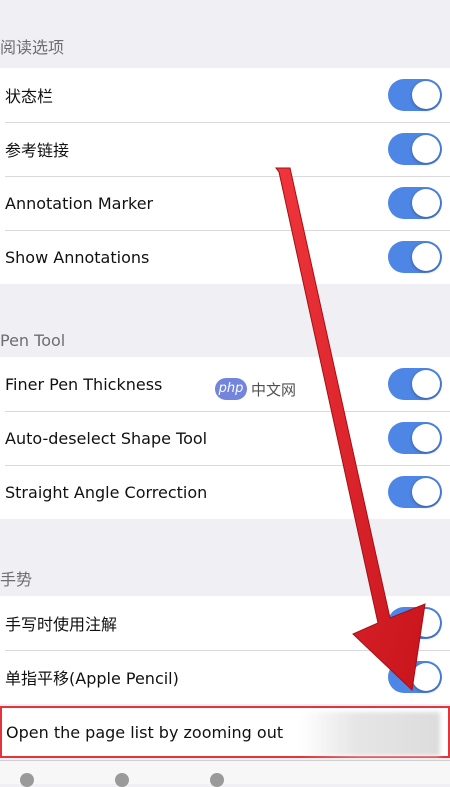 This screenshot has height=787, width=450. I want to click on straight-angle-correction-toggle, so click(415, 492).